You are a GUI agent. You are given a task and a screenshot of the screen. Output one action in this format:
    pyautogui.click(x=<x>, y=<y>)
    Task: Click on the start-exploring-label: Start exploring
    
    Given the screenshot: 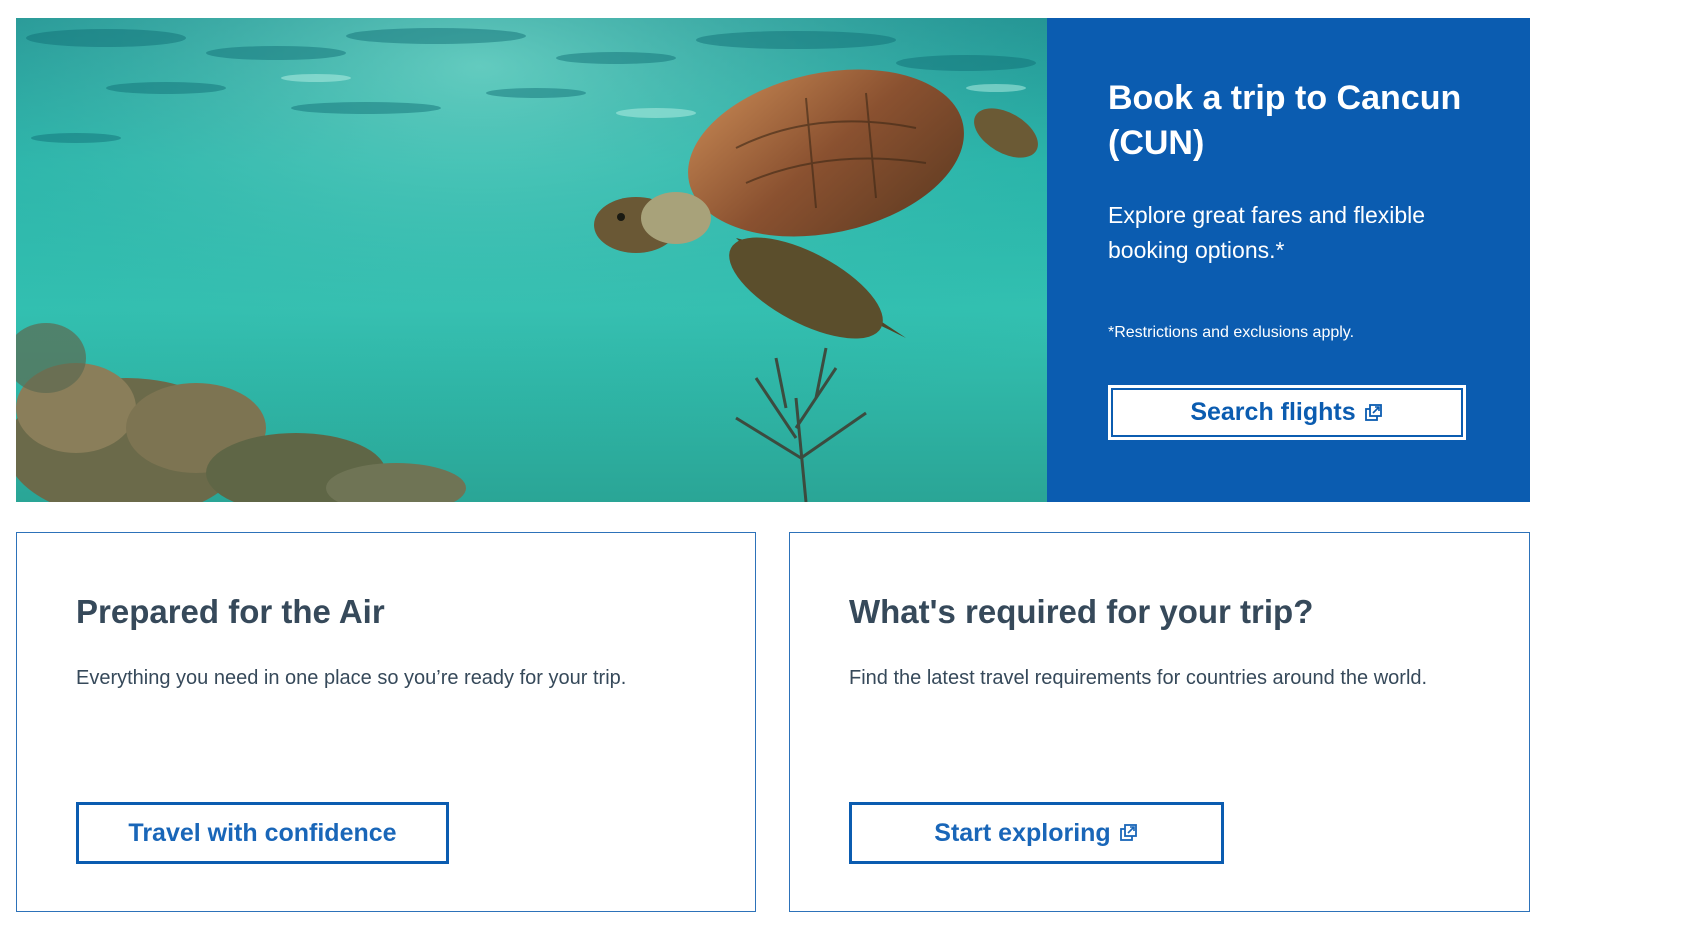 What is the action you would take?
    pyautogui.click(x=1022, y=832)
    